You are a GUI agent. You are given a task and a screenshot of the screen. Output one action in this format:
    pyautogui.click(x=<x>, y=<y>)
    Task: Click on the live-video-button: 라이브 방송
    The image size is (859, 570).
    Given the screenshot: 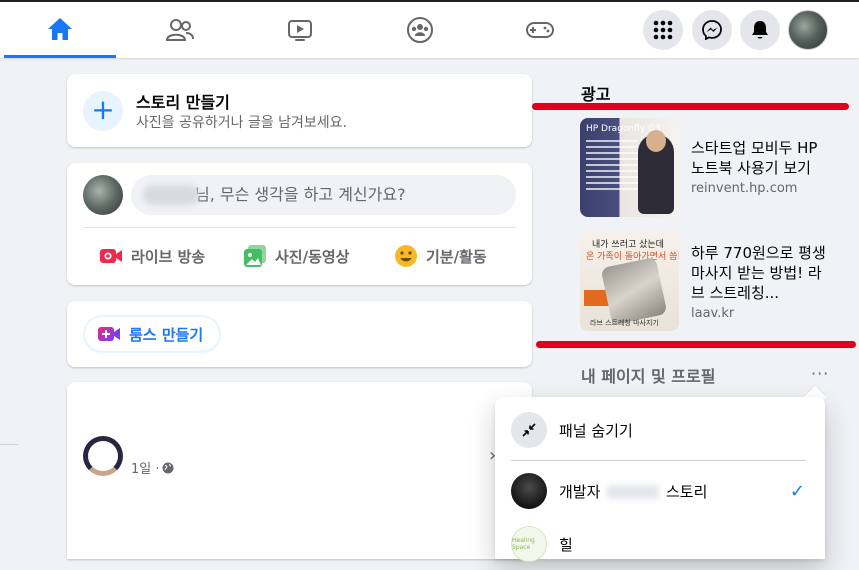 What is the action you would take?
    pyautogui.click(x=152, y=256)
    